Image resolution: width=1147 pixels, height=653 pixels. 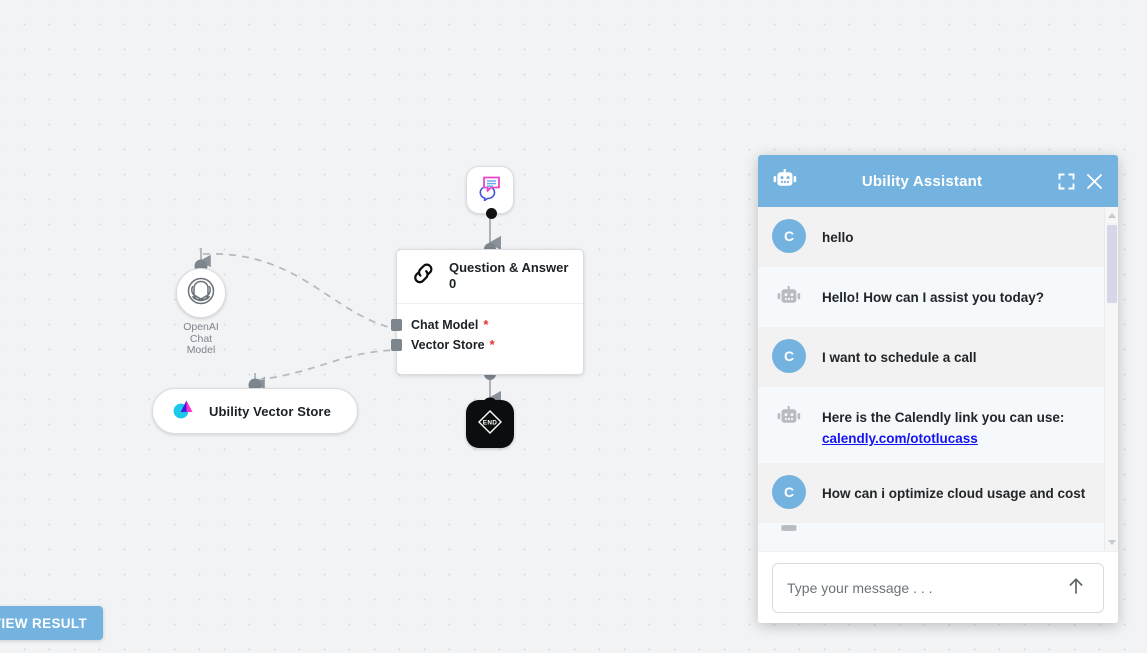 I want to click on message-text: I want to schedule a call, so click(x=899, y=357).